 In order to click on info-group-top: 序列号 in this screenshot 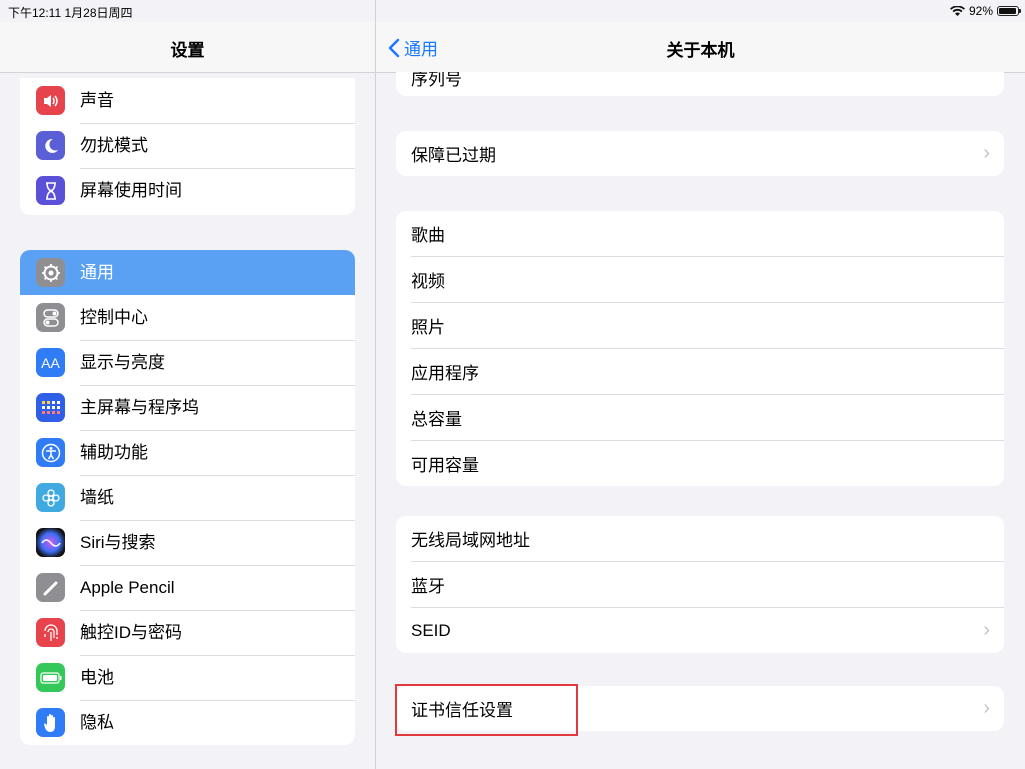, I will do `click(700, 84)`.